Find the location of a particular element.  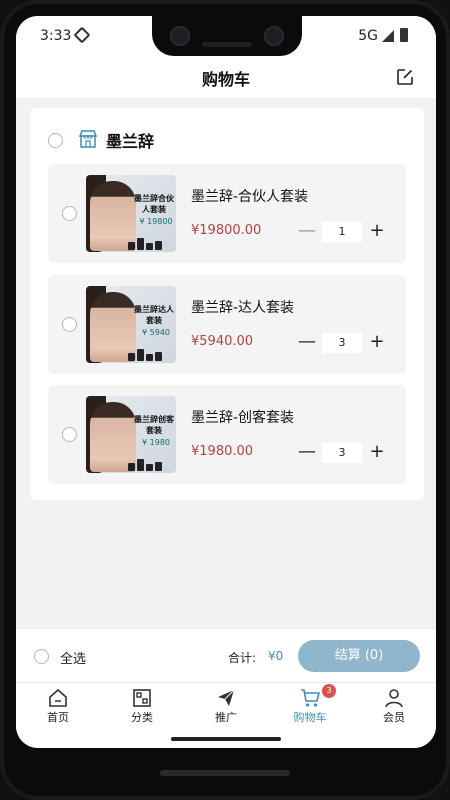

store-icon is located at coordinates (88, 139).